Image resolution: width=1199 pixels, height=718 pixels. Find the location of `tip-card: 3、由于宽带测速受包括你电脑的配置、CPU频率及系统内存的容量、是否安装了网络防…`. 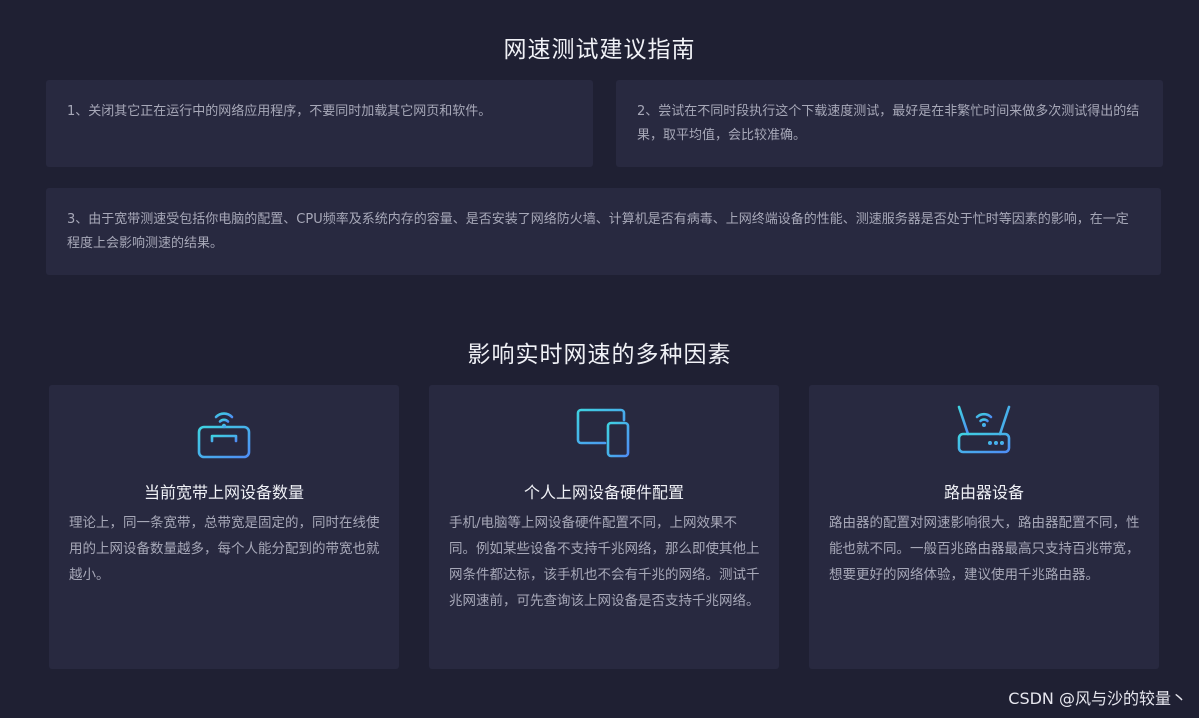

tip-card: 3、由于宽带测速受包括你电脑的配置、CPU频率及系统内存的容量、是否安装了网络防… is located at coordinates (603, 231).